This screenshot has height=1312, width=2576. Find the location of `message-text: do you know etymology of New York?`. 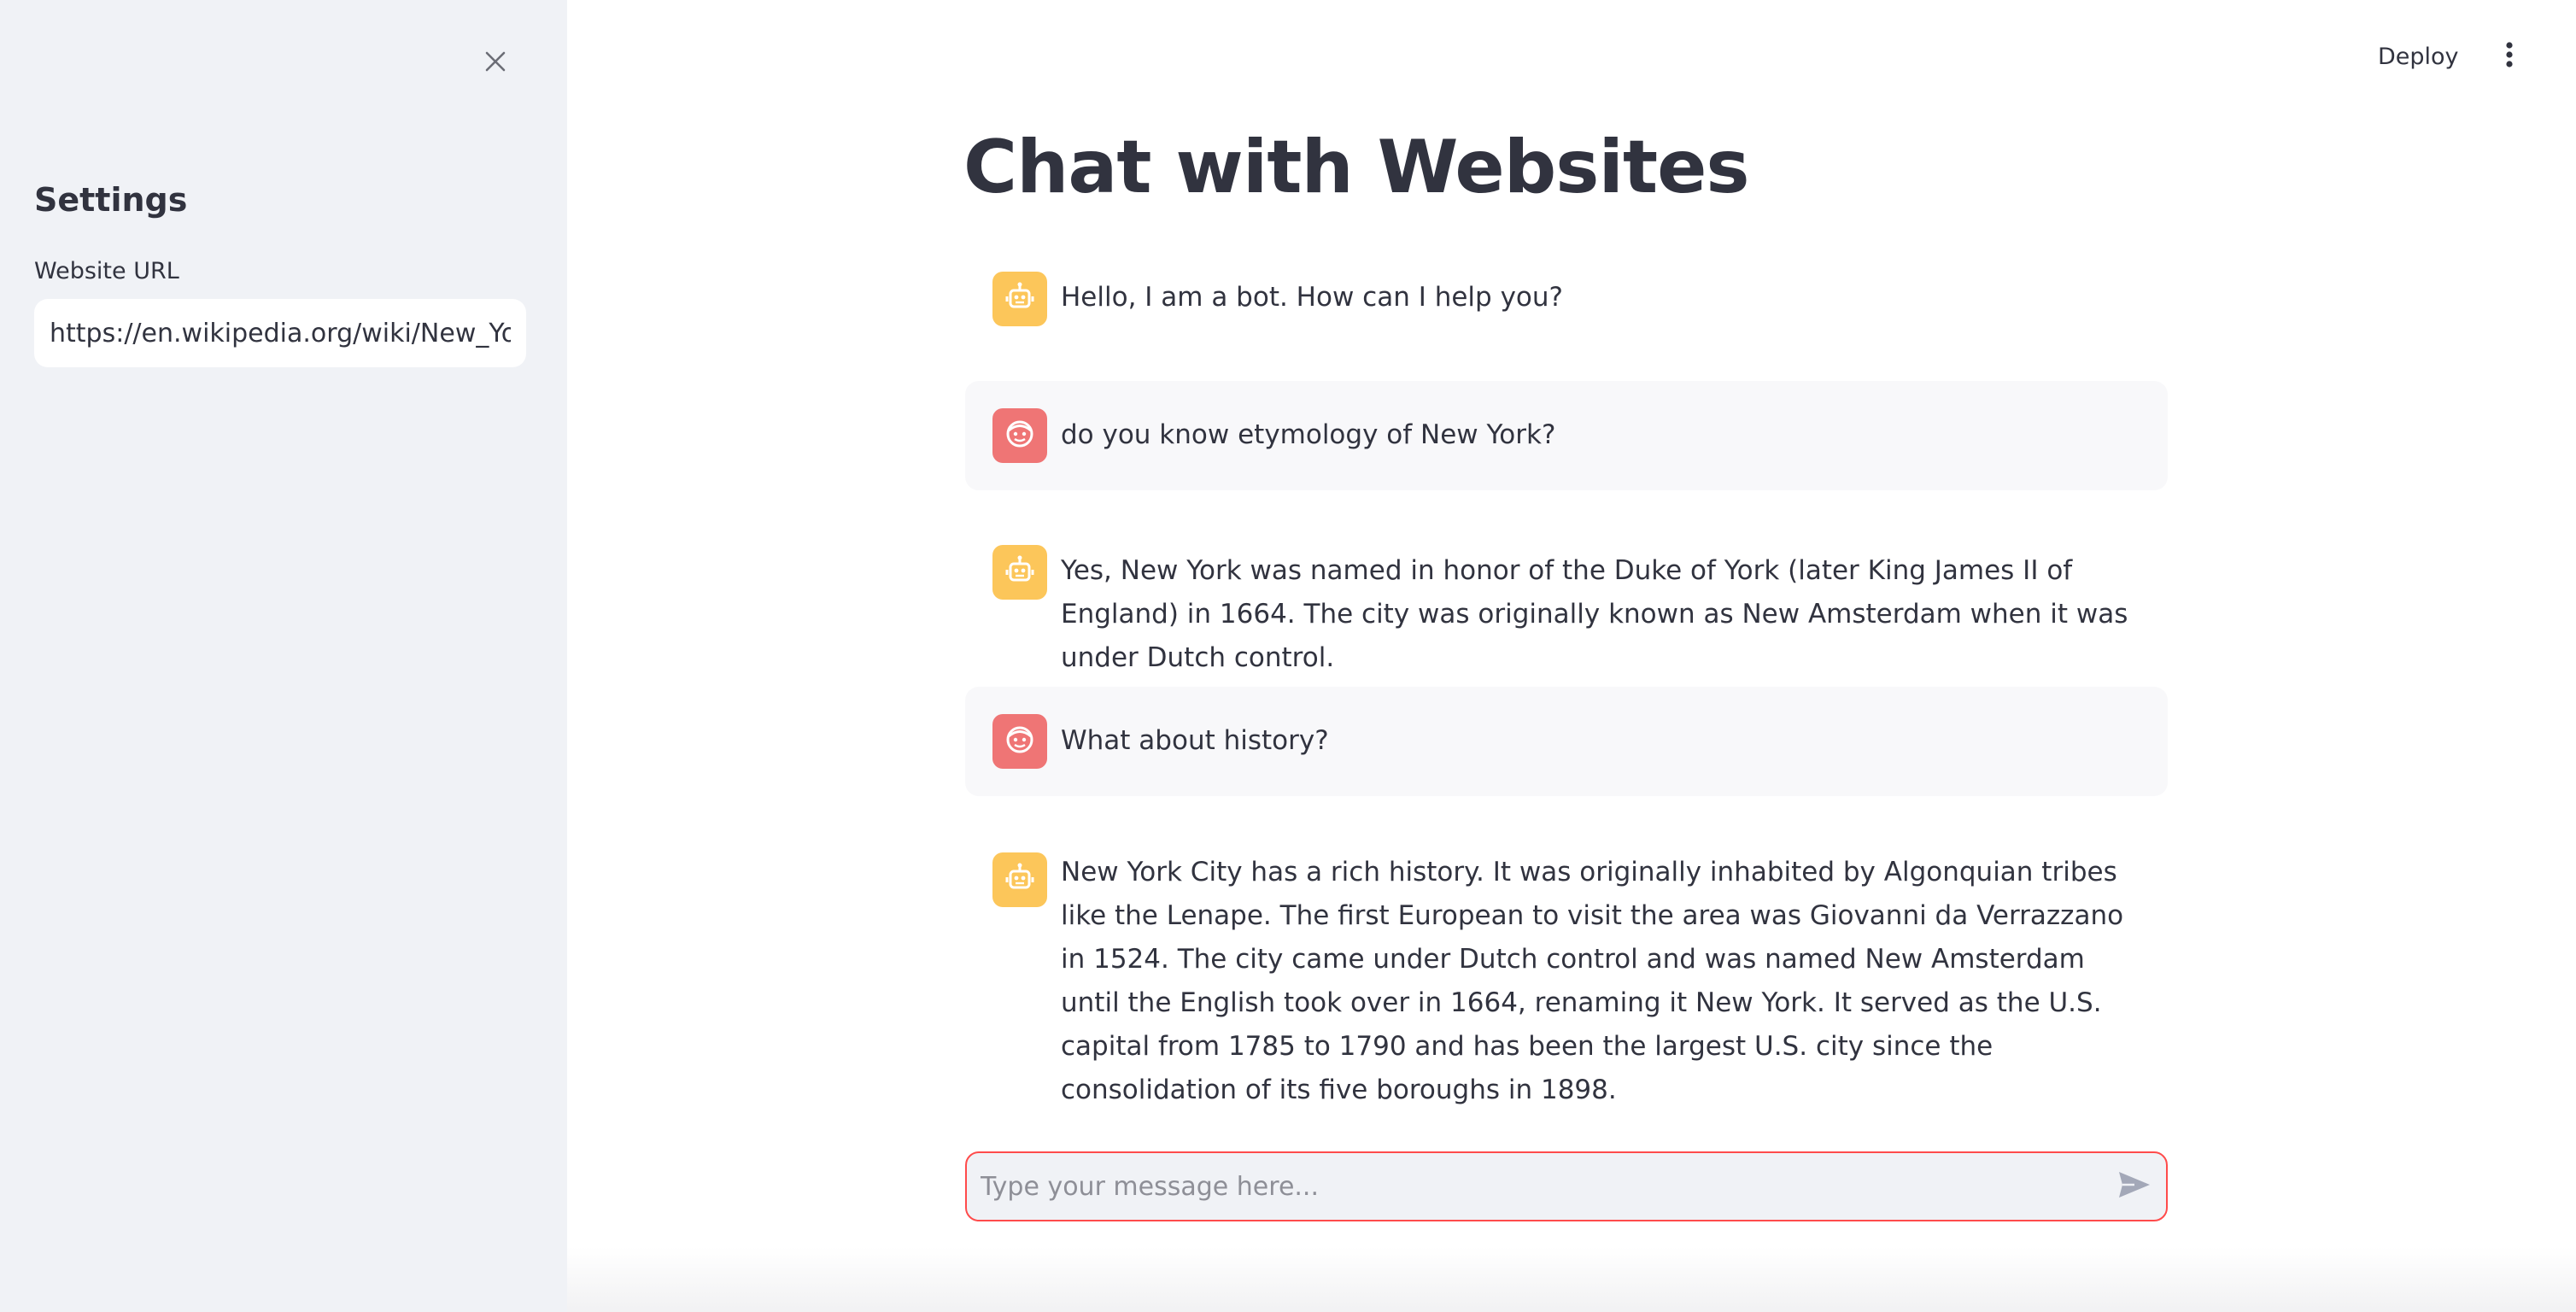

message-text: do you know etymology of New York? is located at coordinates (1308, 434).